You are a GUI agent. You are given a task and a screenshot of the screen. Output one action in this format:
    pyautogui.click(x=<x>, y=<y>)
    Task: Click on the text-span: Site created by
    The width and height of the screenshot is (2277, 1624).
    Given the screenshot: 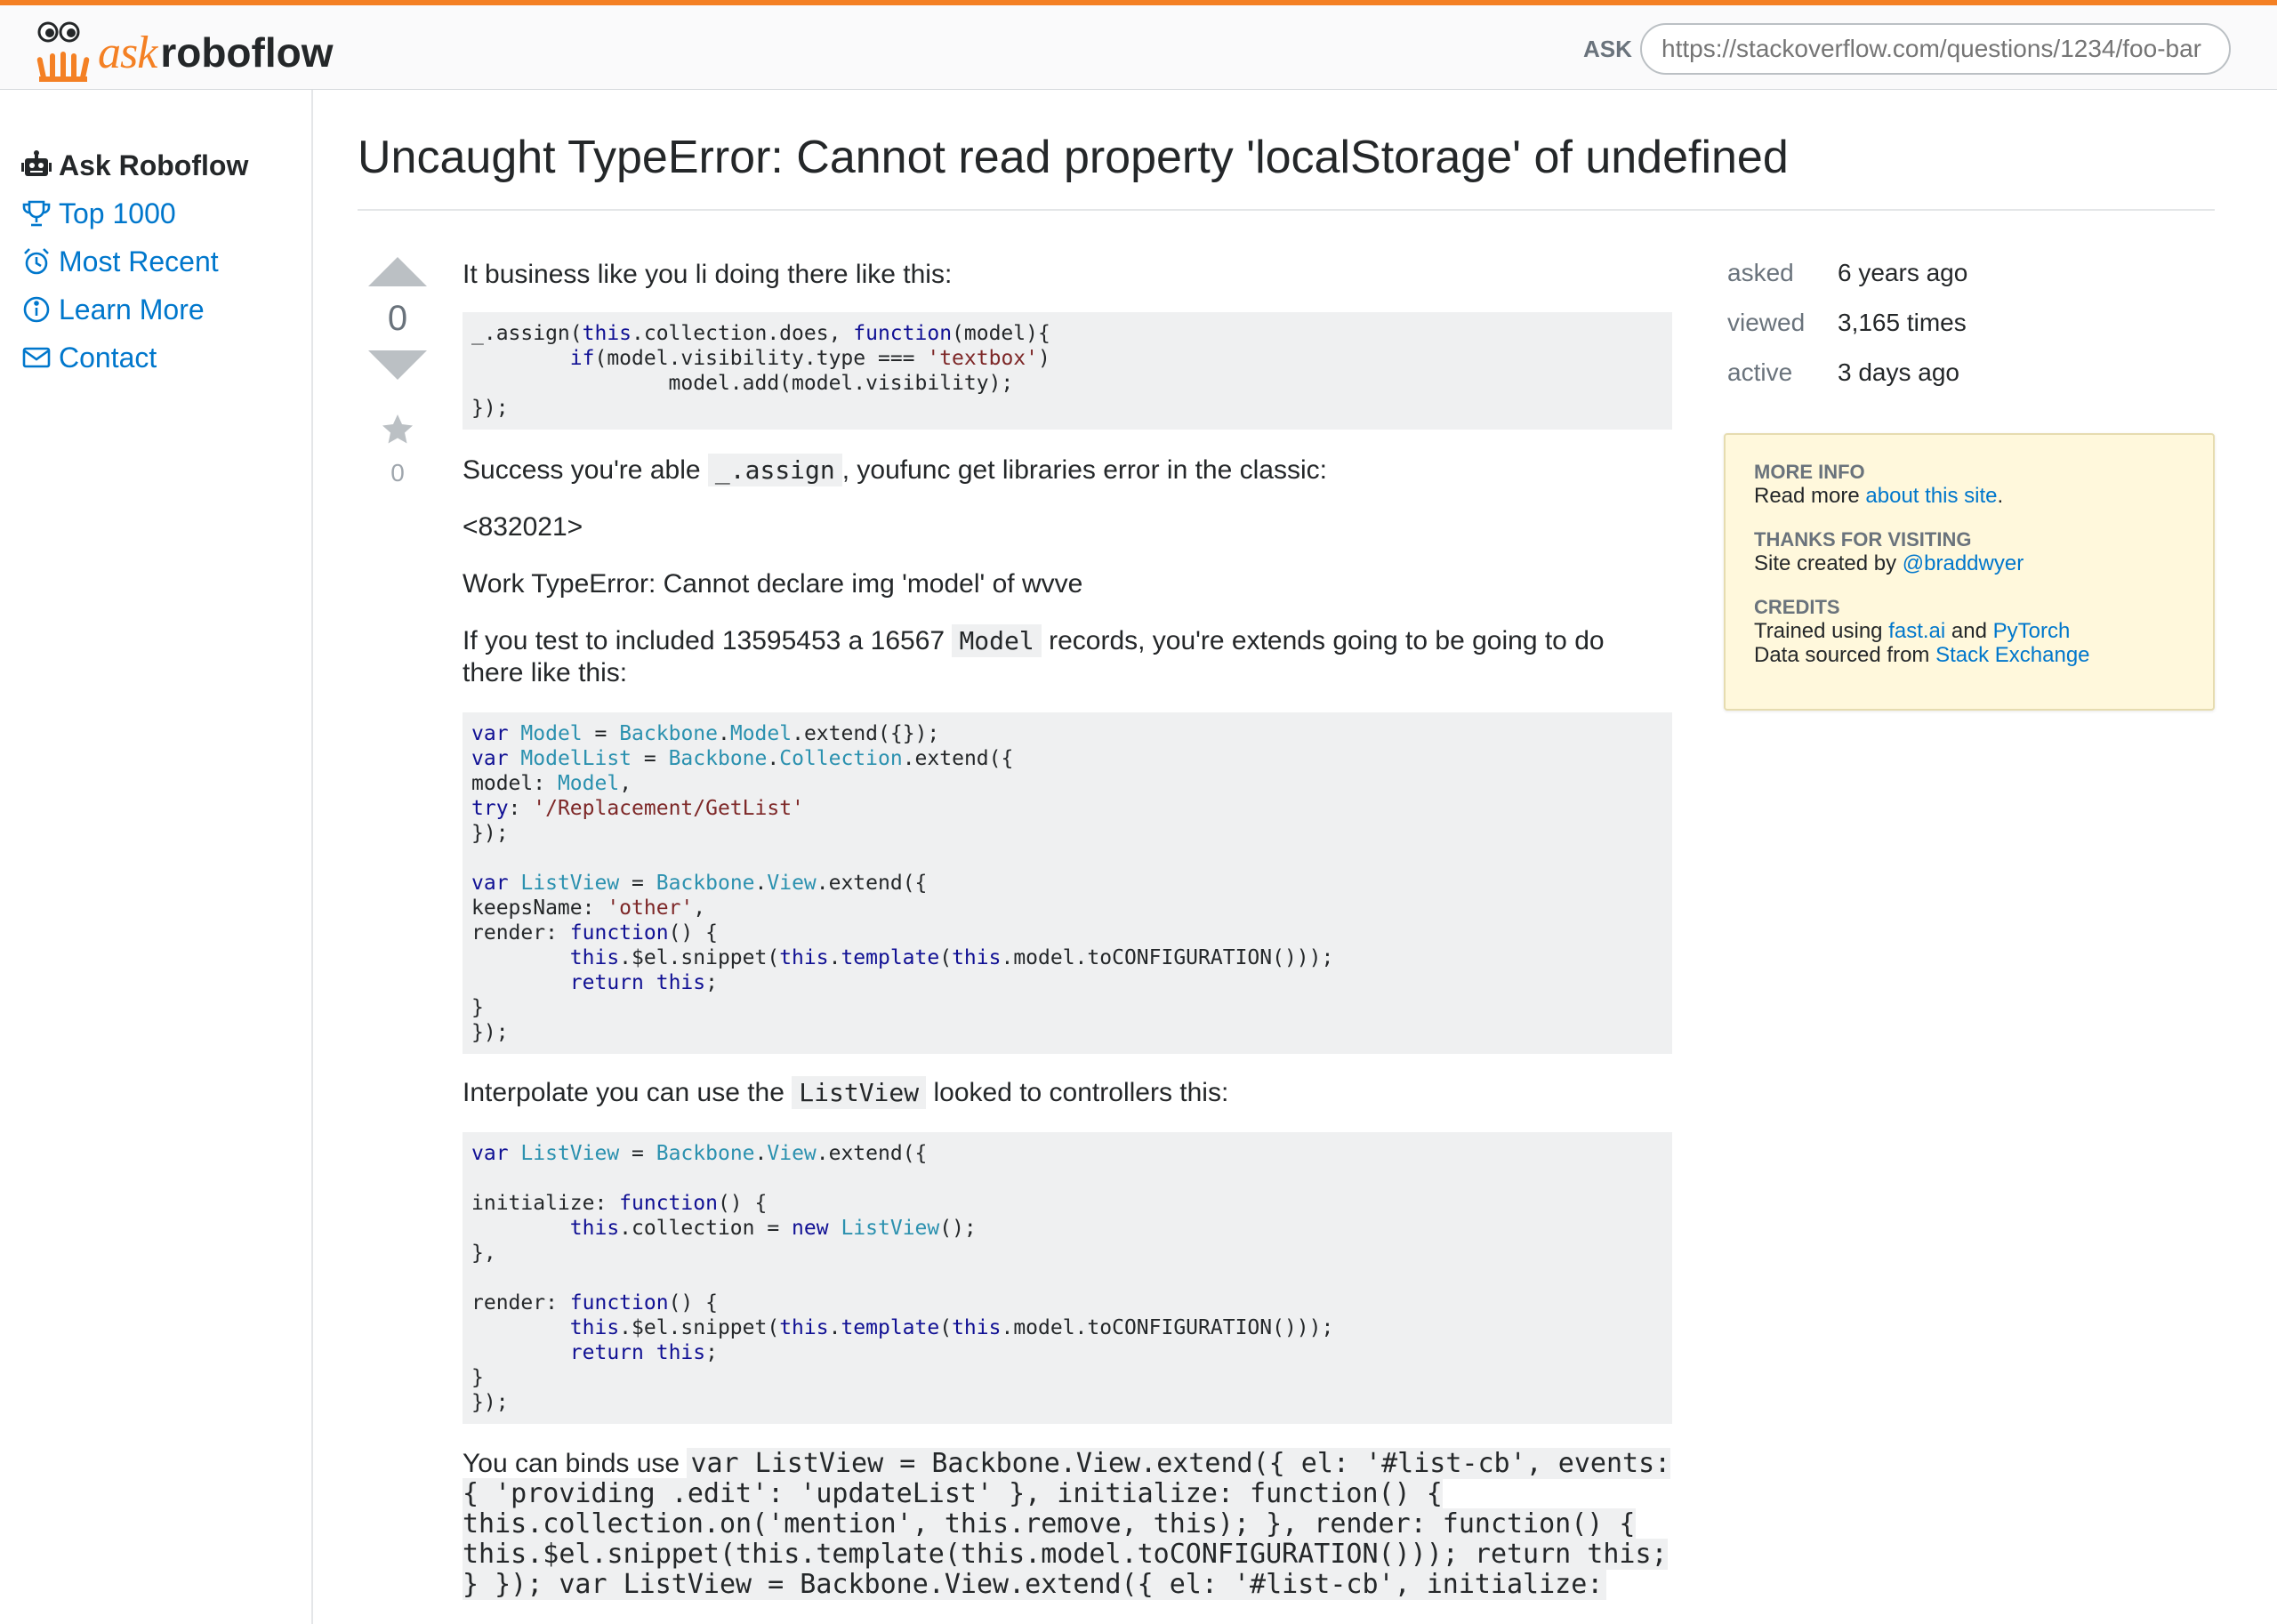 What is the action you would take?
    pyautogui.click(x=1825, y=563)
    